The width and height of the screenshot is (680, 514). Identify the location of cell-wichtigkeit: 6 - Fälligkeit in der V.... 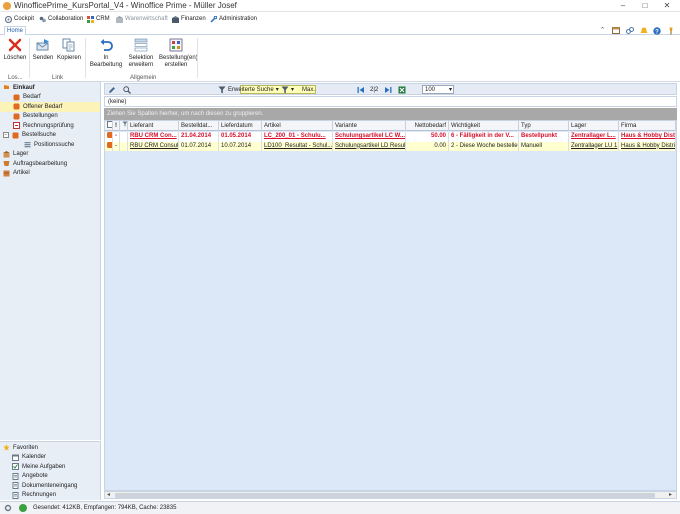
(484, 137).